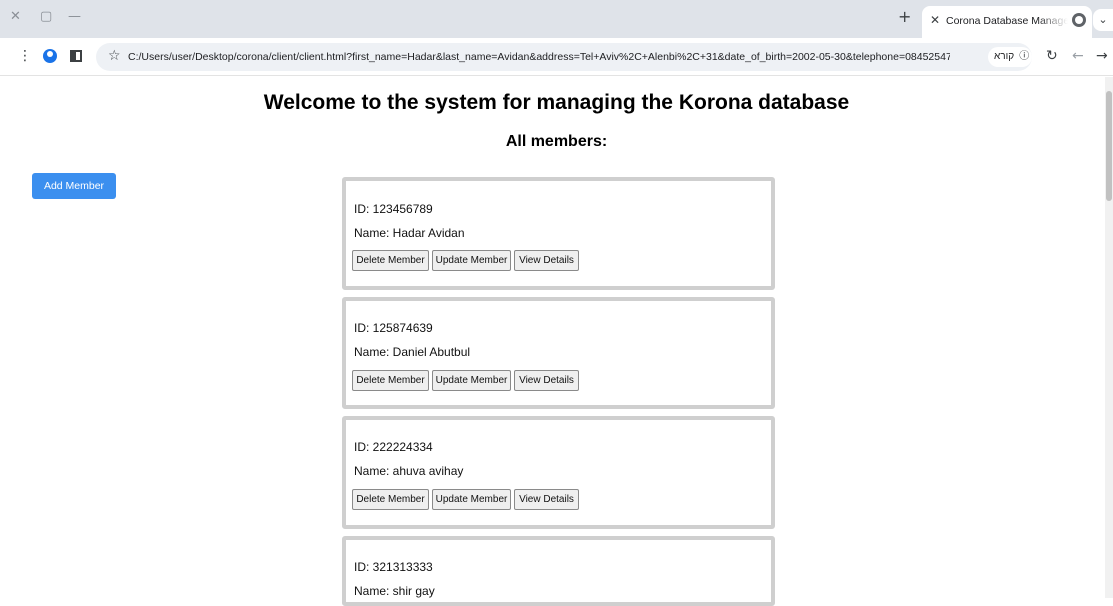  I want to click on info-icon: ⓘ, so click(1023, 56).